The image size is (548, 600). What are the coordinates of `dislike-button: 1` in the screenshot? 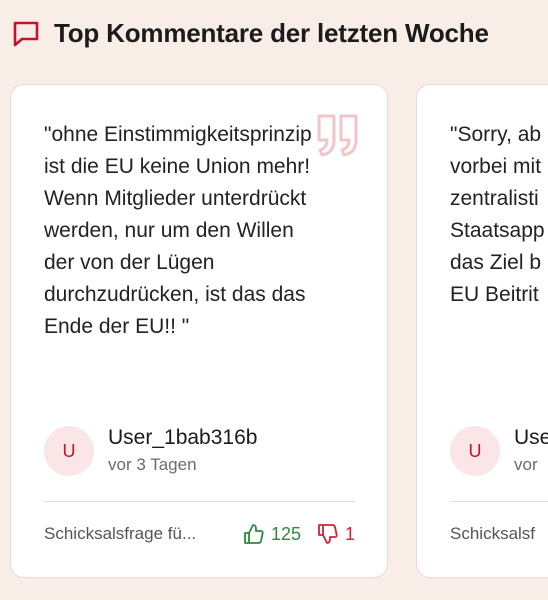 It's located at (336, 534).